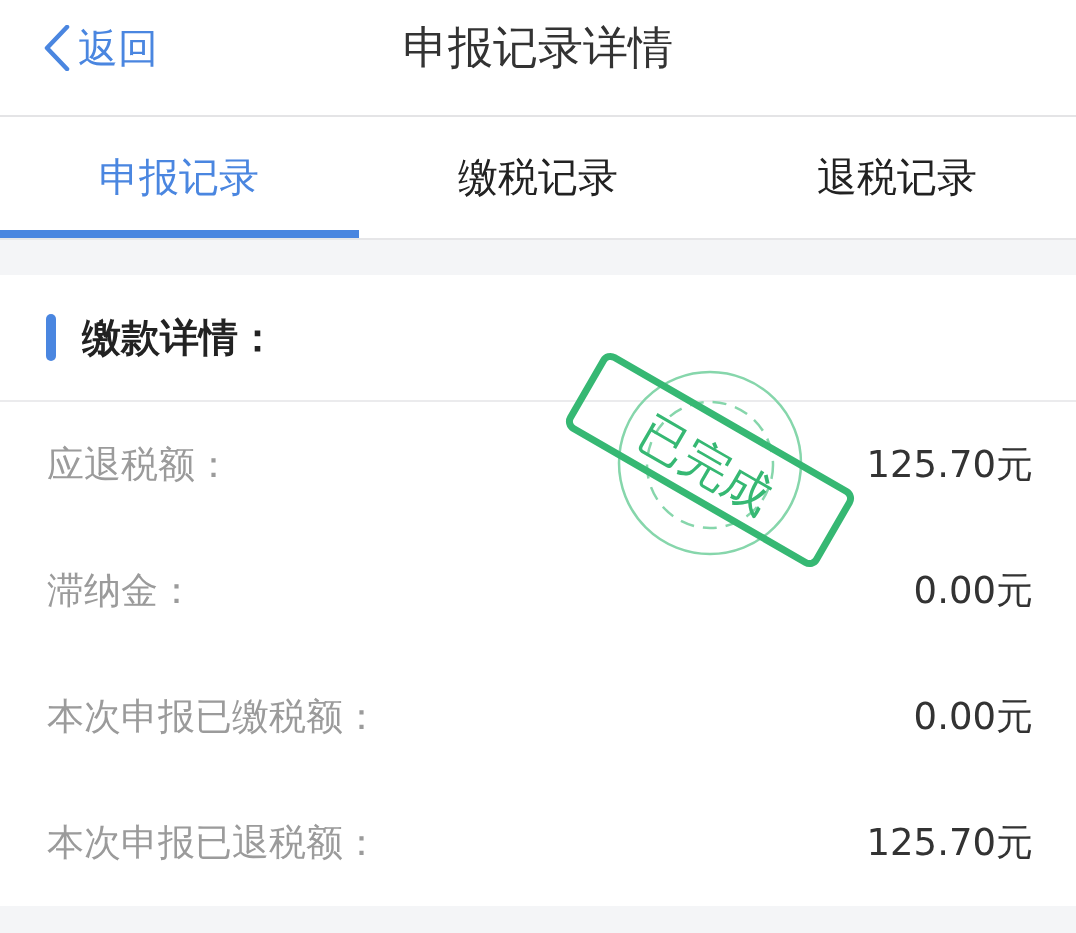 The image size is (1076, 933). Describe the element at coordinates (139, 465) in the screenshot. I see `field-label: 应退税额：` at that location.